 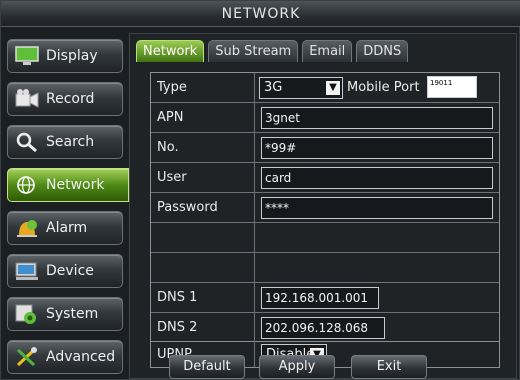 I want to click on form-row-password: Password ****, so click(x=325, y=208).